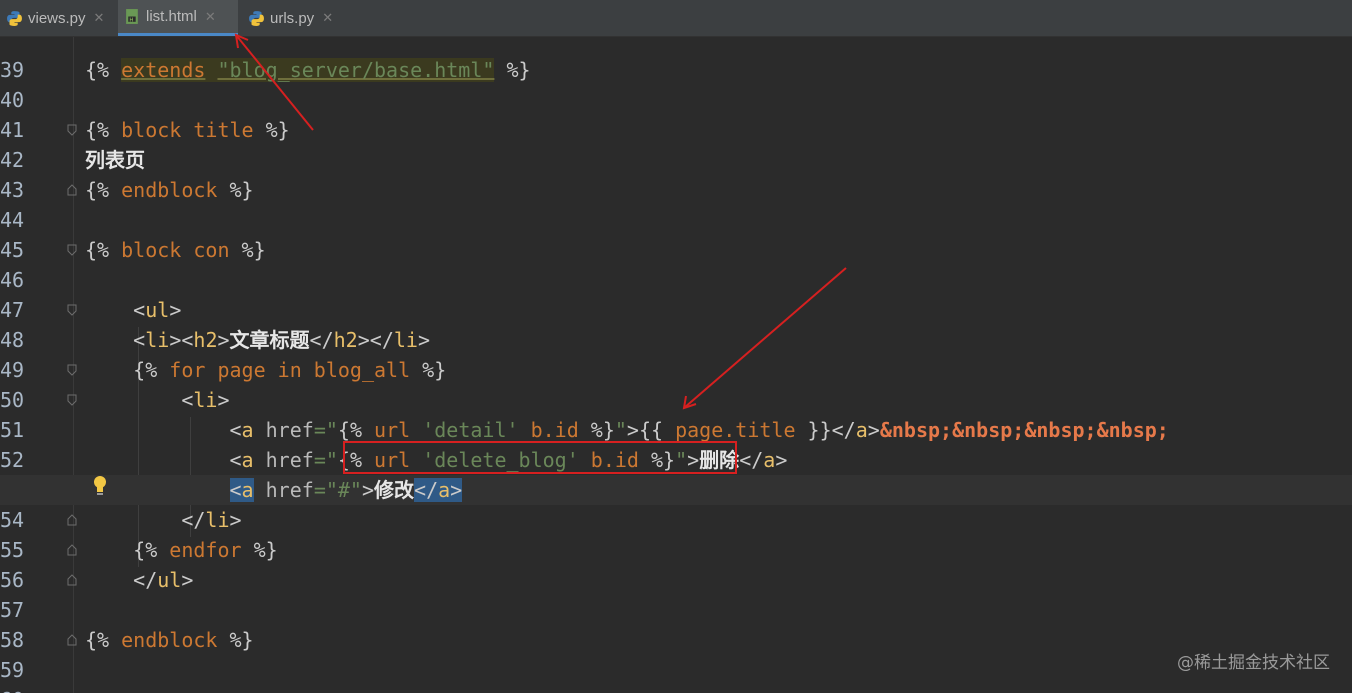 Image resolution: width=1352 pixels, height=693 pixels. I want to click on code-content: </ul>, so click(139, 580).